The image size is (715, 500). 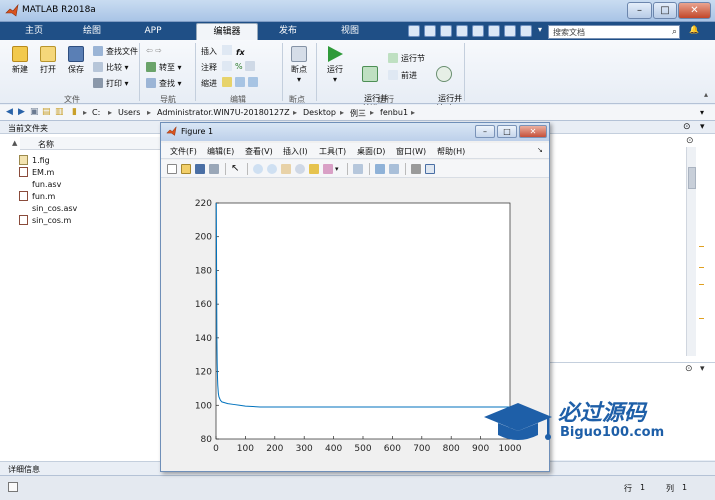 I want to click on zoom-out-icon, so click(x=272, y=169).